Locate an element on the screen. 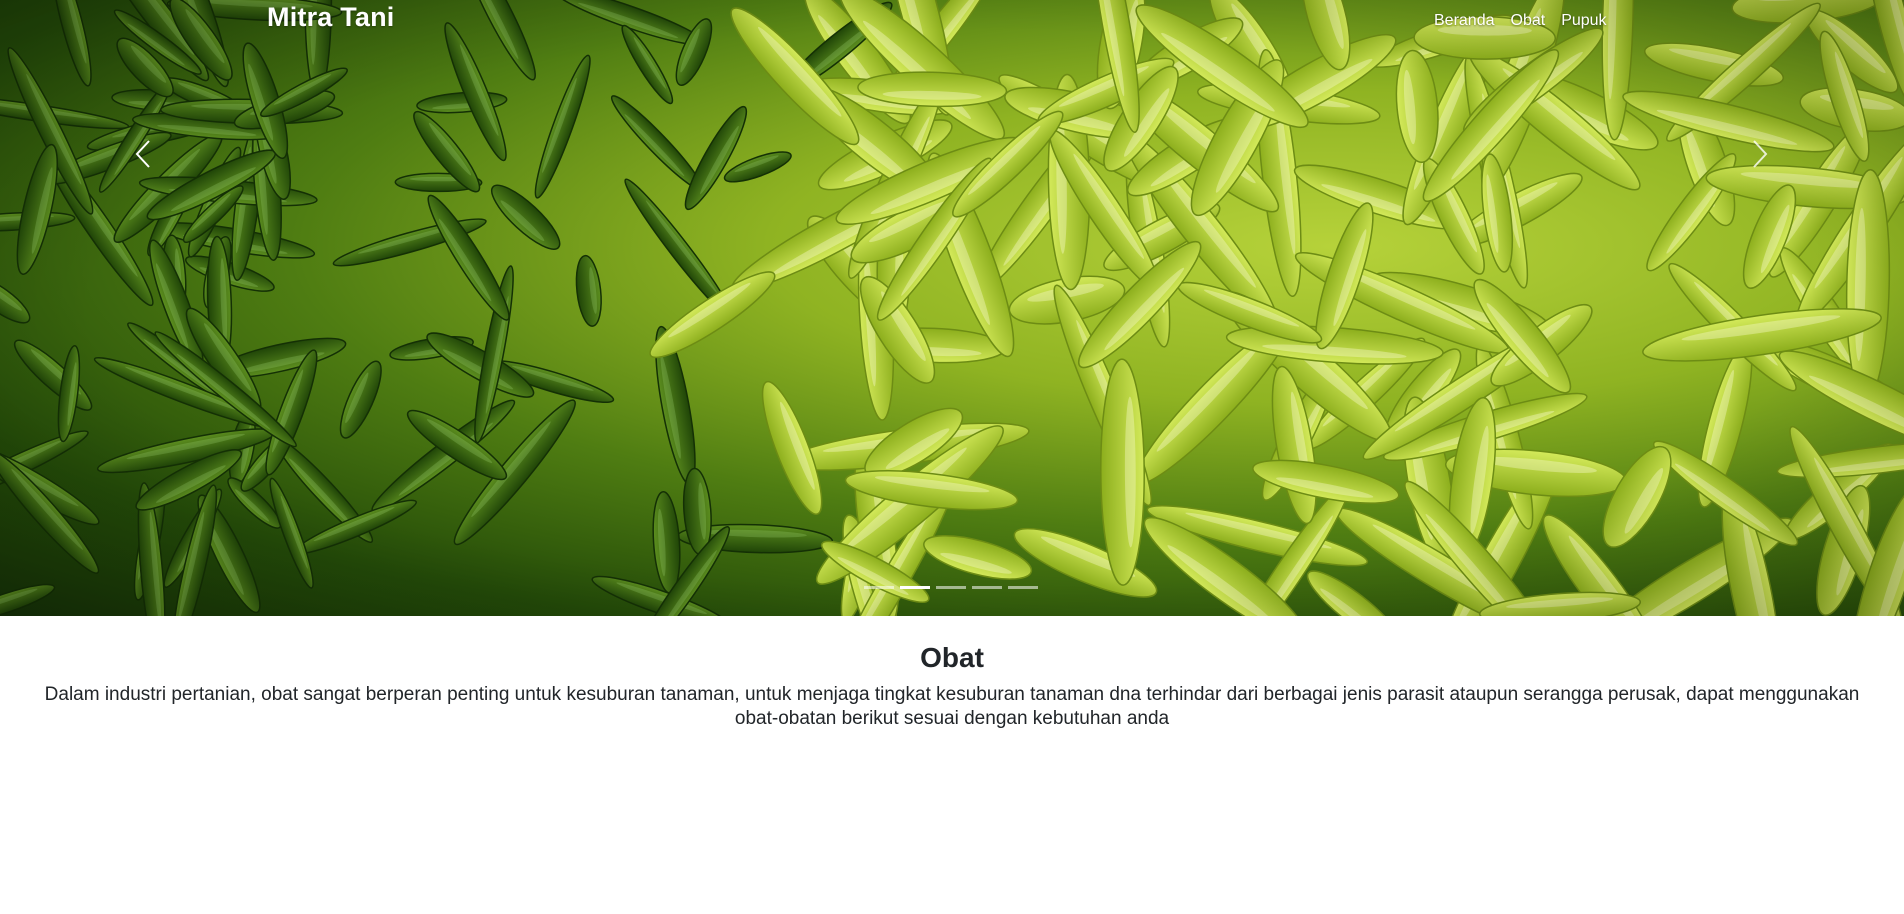 Image resolution: width=1904 pixels, height=914 pixels. chevron-left-icon is located at coordinates (142, 154).